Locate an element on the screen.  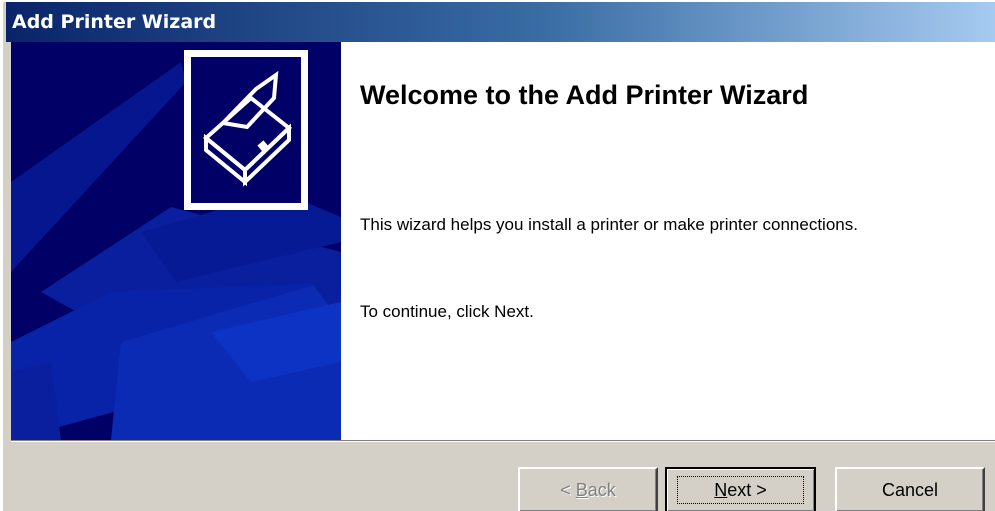
cancel-button: Cancel is located at coordinates (910, 489).